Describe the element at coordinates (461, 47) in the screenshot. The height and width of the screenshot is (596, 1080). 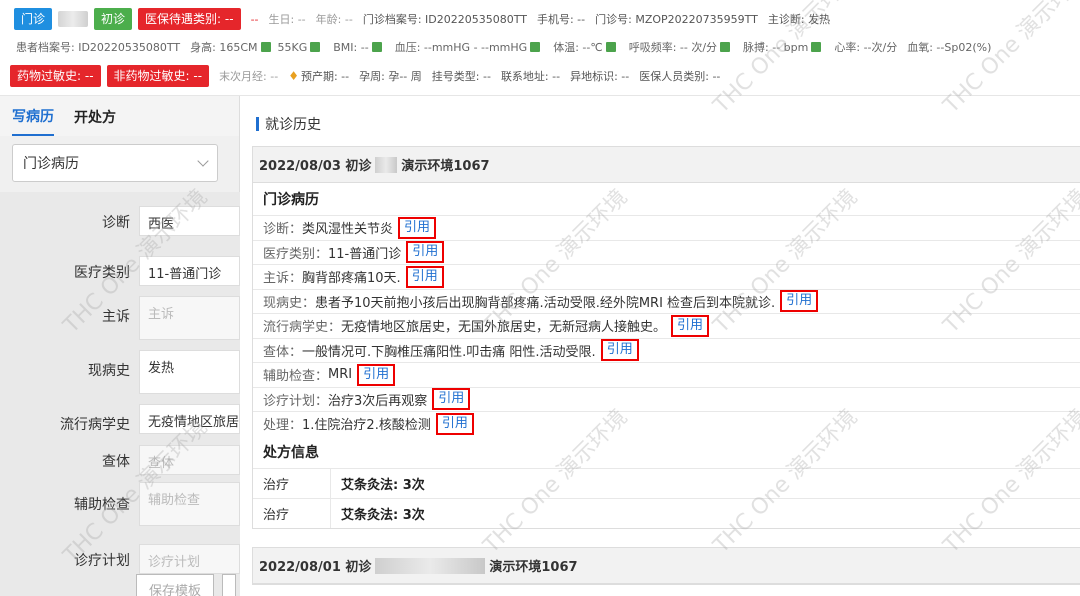
I see `blood-pressure: 血压: --mmHG - --mmHG` at that location.